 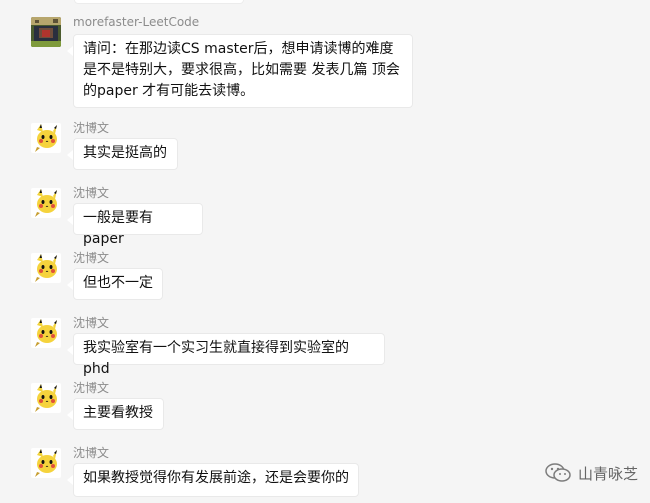 What do you see at coordinates (226, 355) in the screenshot?
I see `message-bubble: 我实验室有一个实习生就直接得到实验室的phd` at bounding box center [226, 355].